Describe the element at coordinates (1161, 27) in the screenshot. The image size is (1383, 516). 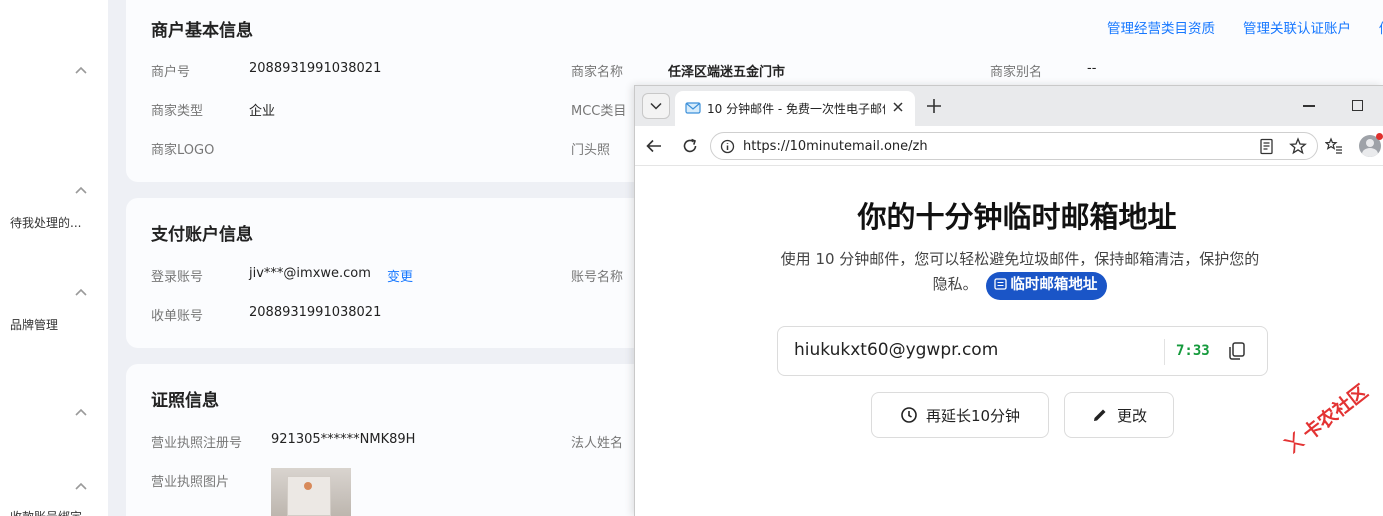
I see `manage-category-link: 管理经营类目资质` at that location.